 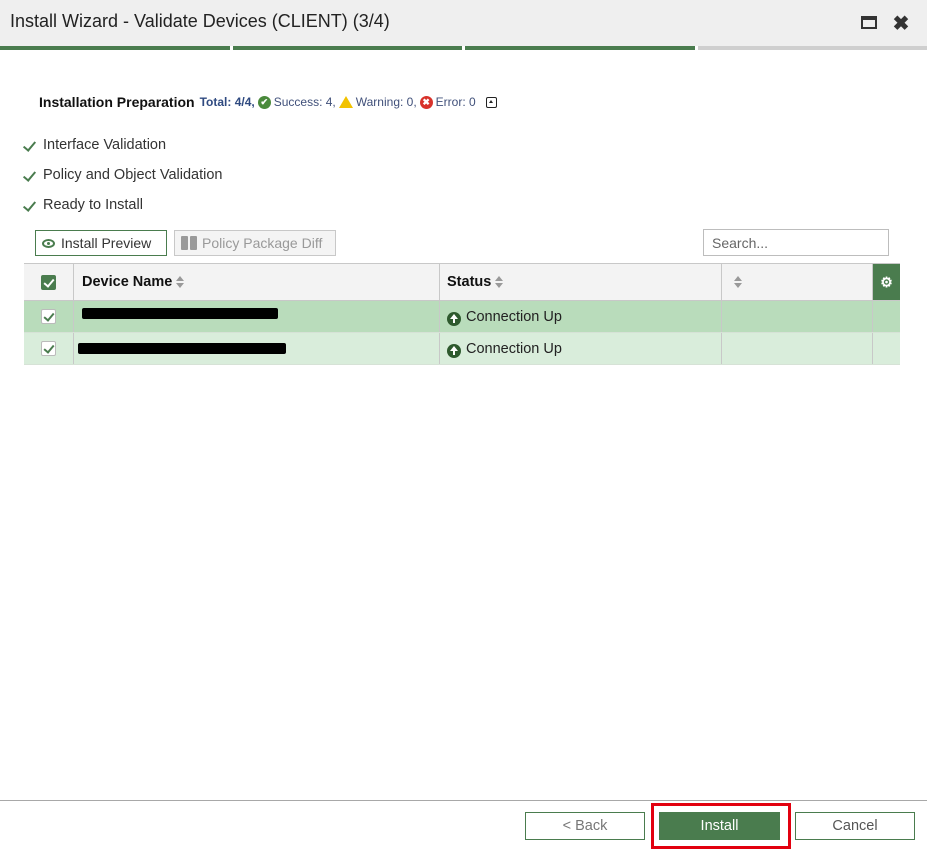 What do you see at coordinates (262, 243) in the screenshot?
I see `policy-package-diff-label: Policy Package Diff` at bounding box center [262, 243].